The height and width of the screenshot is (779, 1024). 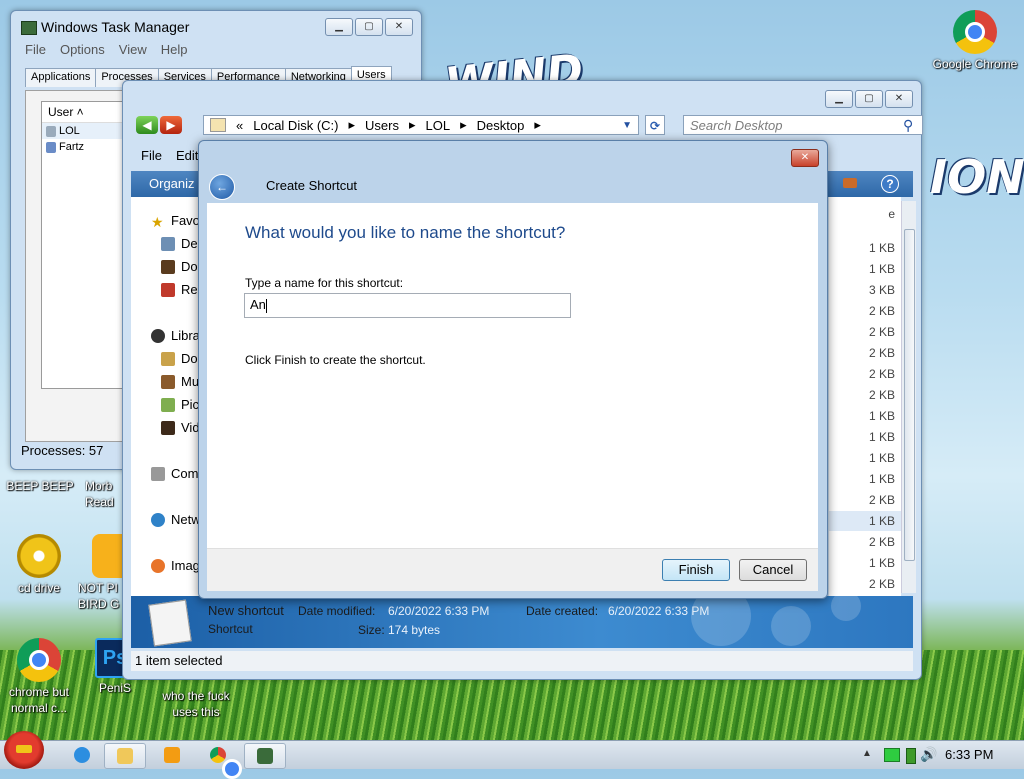 What do you see at coordinates (850, 183) in the screenshot?
I see `preview-pane-icon` at bounding box center [850, 183].